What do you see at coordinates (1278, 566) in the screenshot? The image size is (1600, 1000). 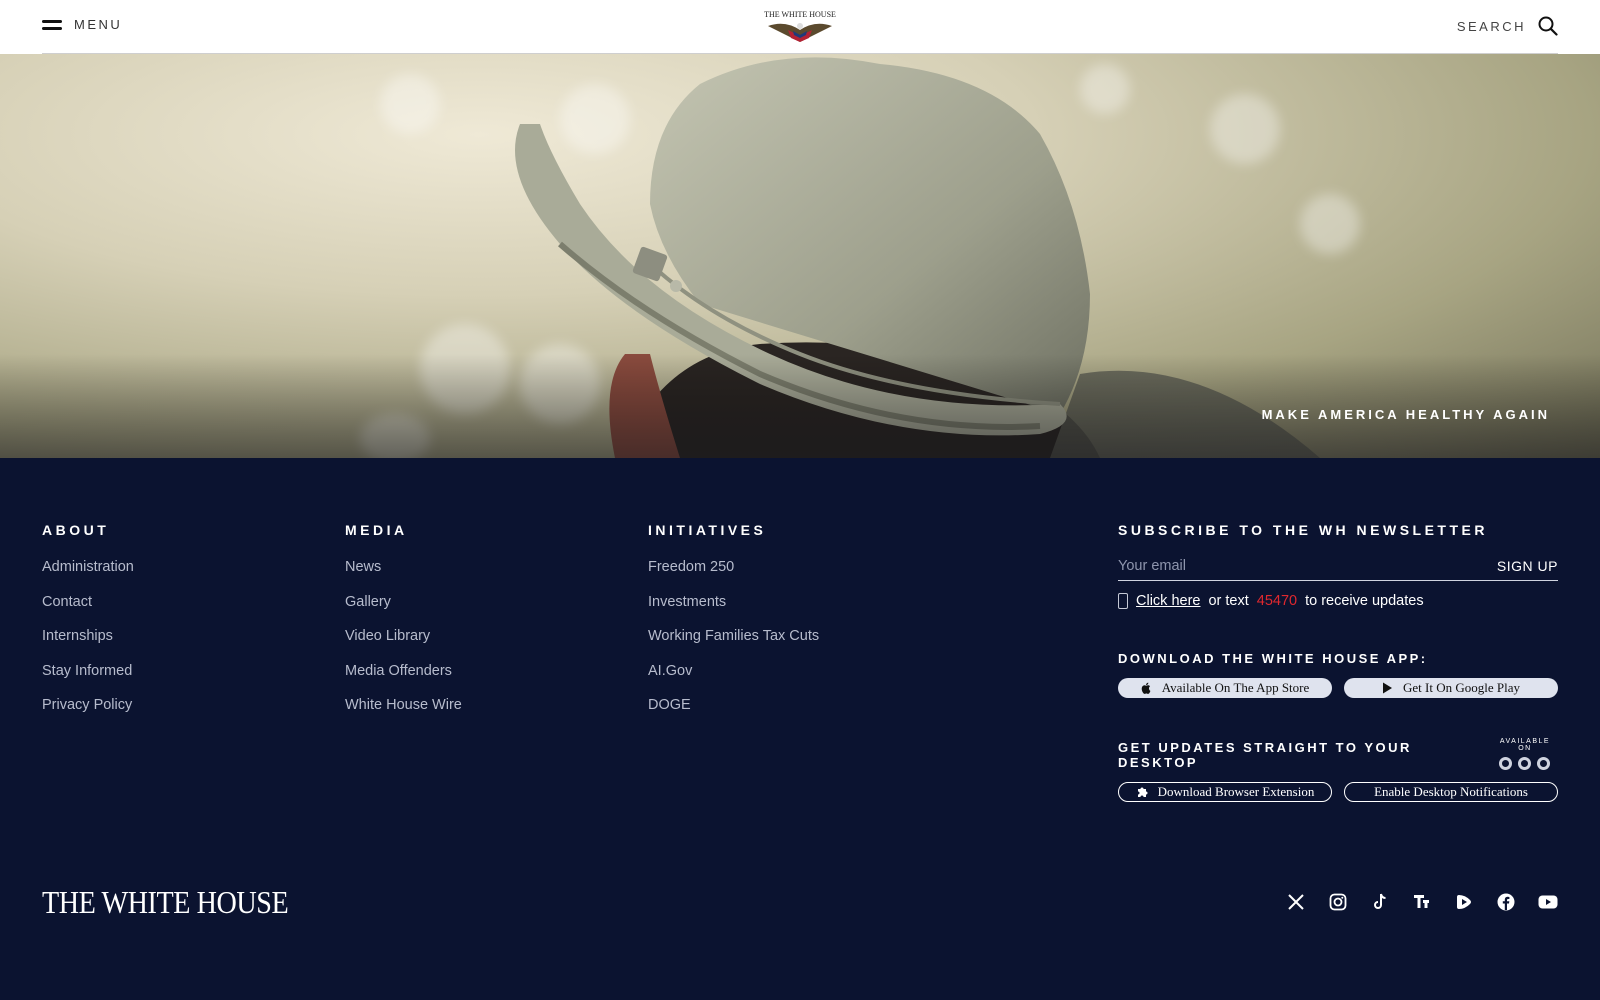 I see `email-input` at bounding box center [1278, 566].